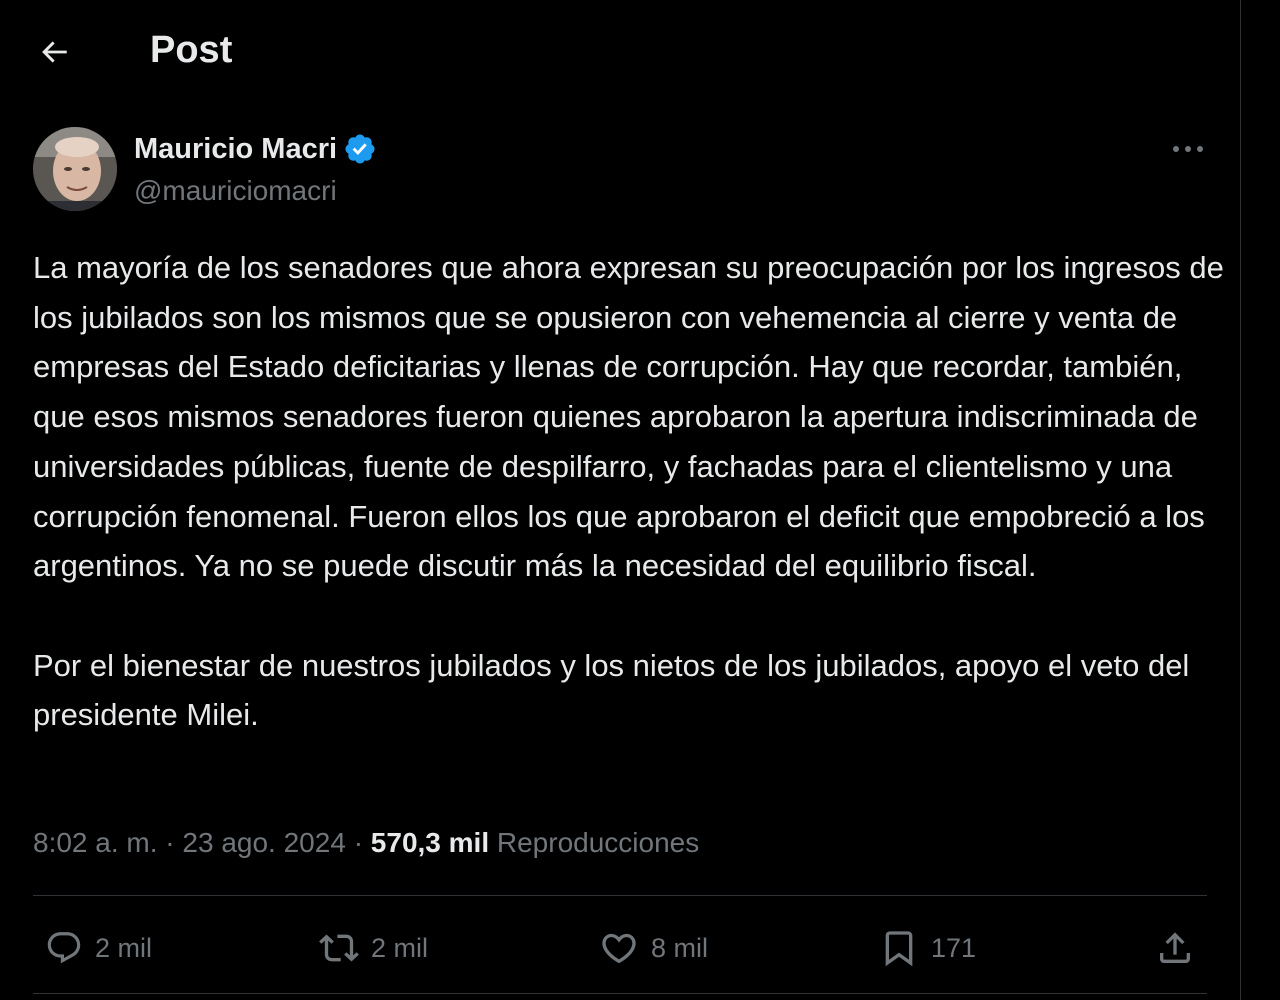 The height and width of the screenshot is (1000, 1280). I want to click on reply-icon, so click(64, 948).